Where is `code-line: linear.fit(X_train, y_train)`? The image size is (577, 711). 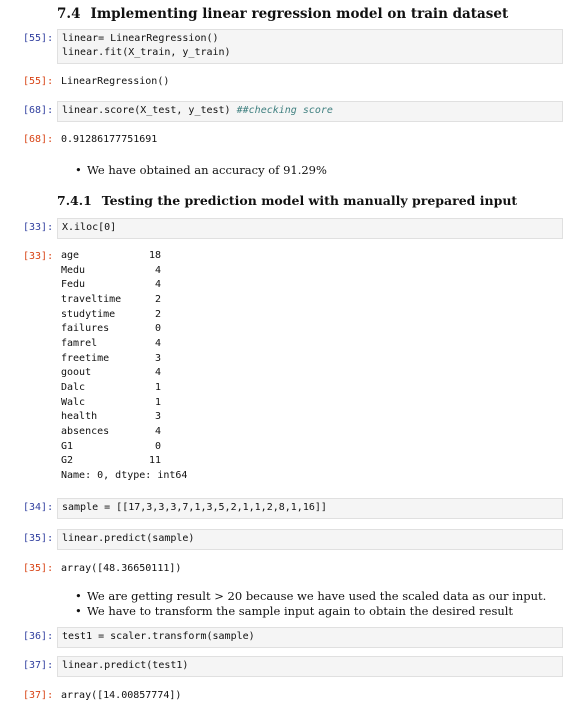
code-line: linear.fit(X_train, y_train) is located at coordinates (146, 52).